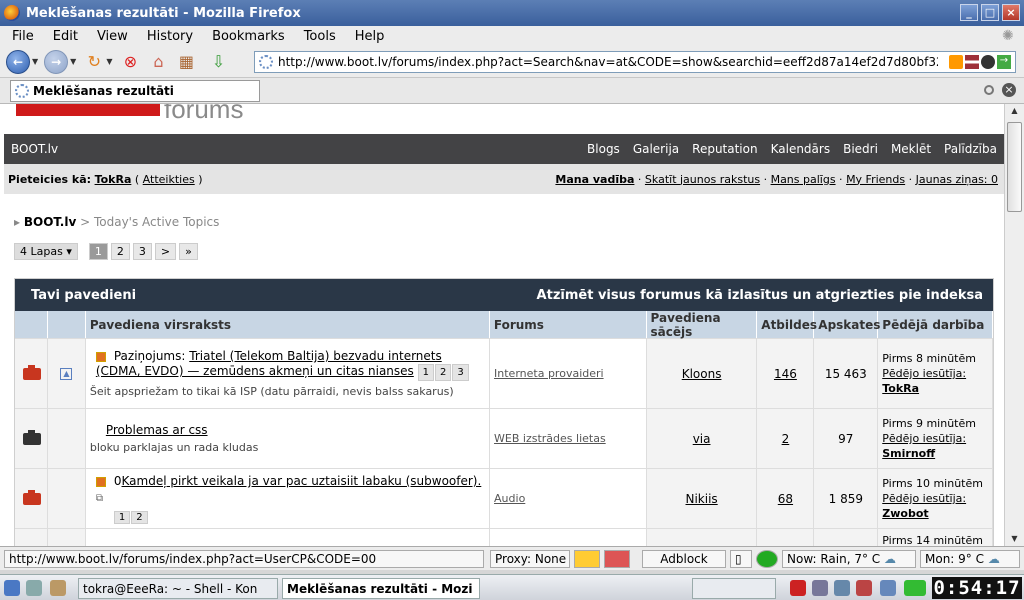 The height and width of the screenshot is (600, 1024). I want to click on maximize-button: □, so click(990, 12).